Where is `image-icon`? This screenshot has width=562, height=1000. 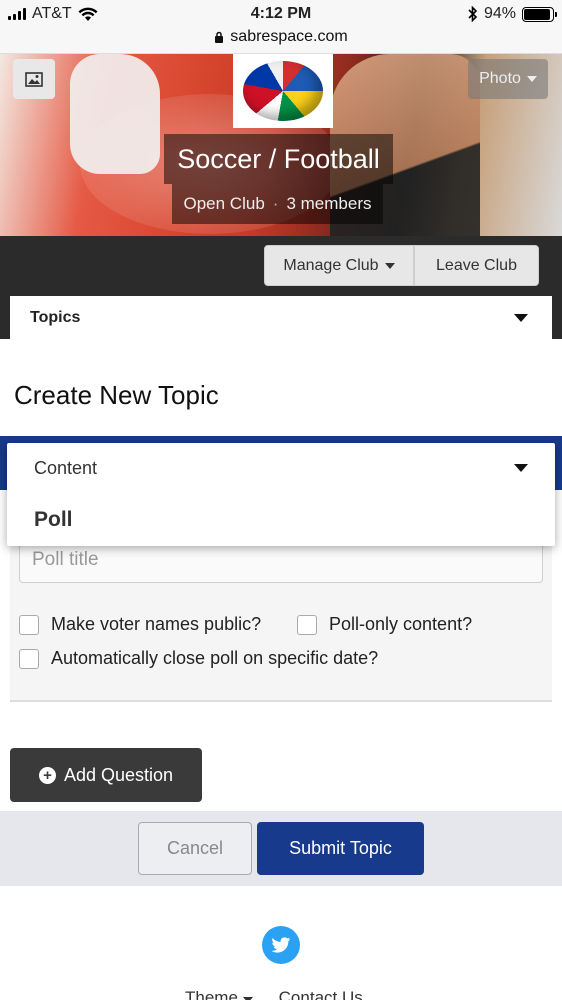
image-icon is located at coordinates (34, 79).